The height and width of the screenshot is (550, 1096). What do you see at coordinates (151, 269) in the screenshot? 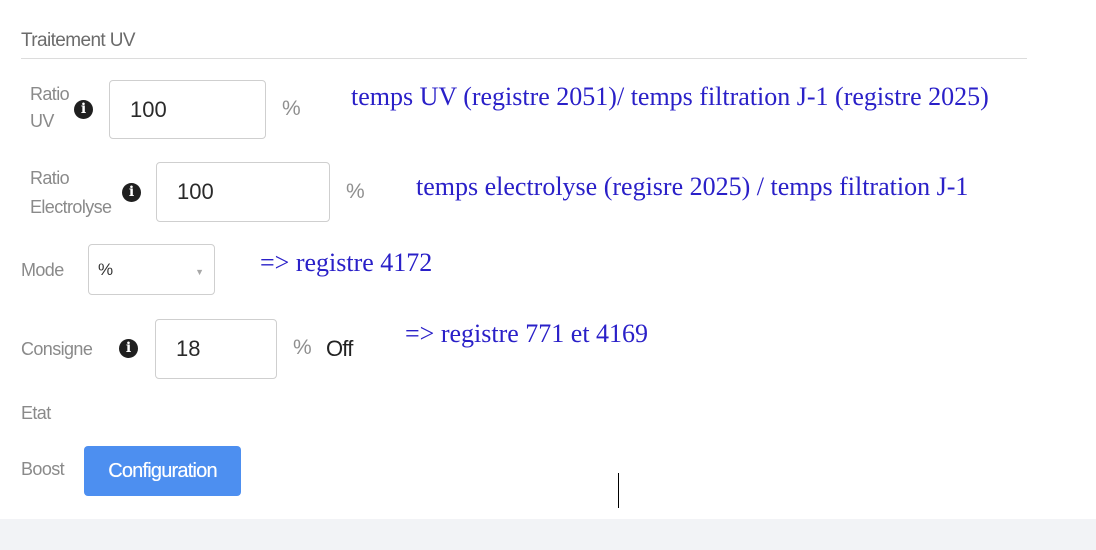
I see `mode-select: % ▼` at bounding box center [151, 269].